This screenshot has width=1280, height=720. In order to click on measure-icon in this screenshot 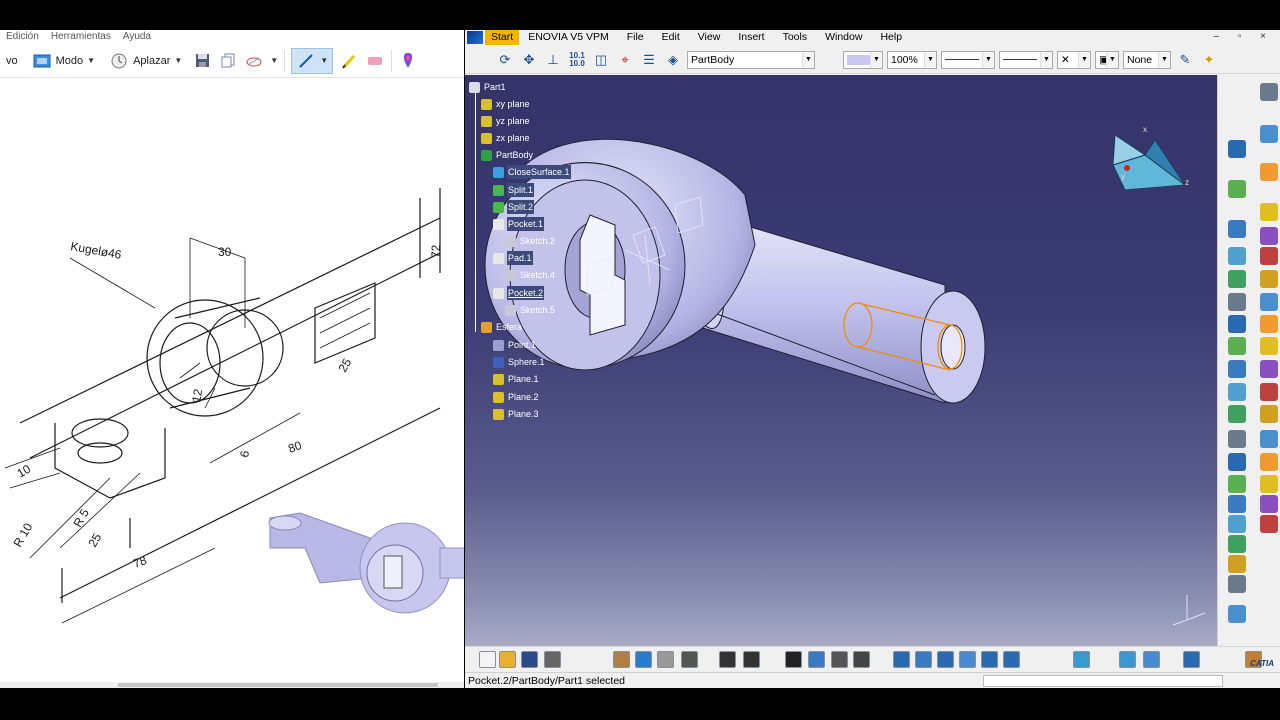, I will do `click(1237, 414)`.